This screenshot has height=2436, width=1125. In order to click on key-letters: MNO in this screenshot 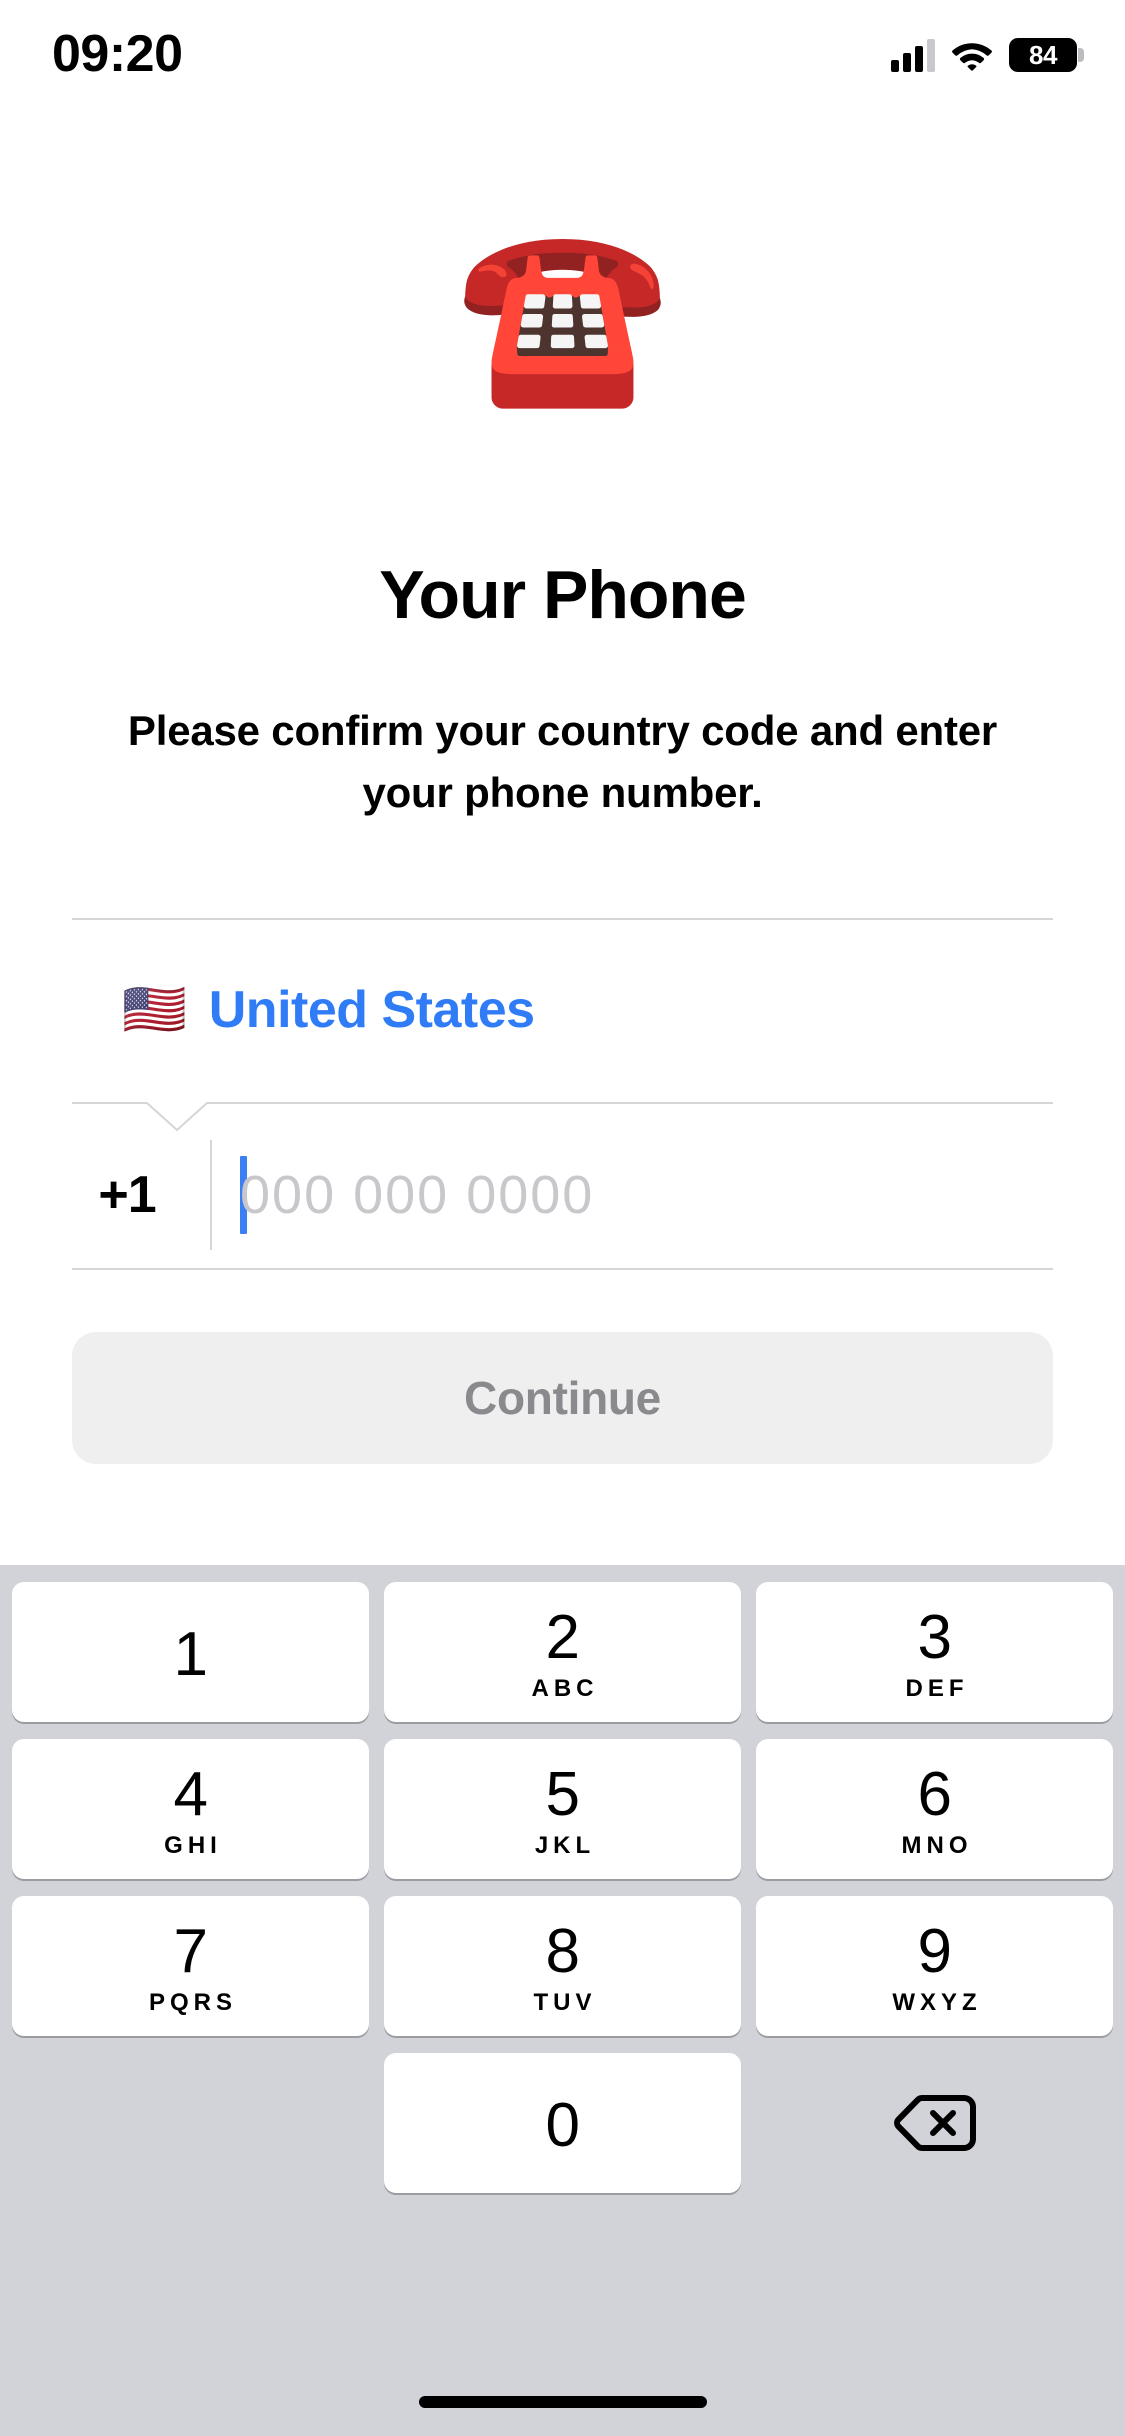, I will do `click(937, 1845)`.